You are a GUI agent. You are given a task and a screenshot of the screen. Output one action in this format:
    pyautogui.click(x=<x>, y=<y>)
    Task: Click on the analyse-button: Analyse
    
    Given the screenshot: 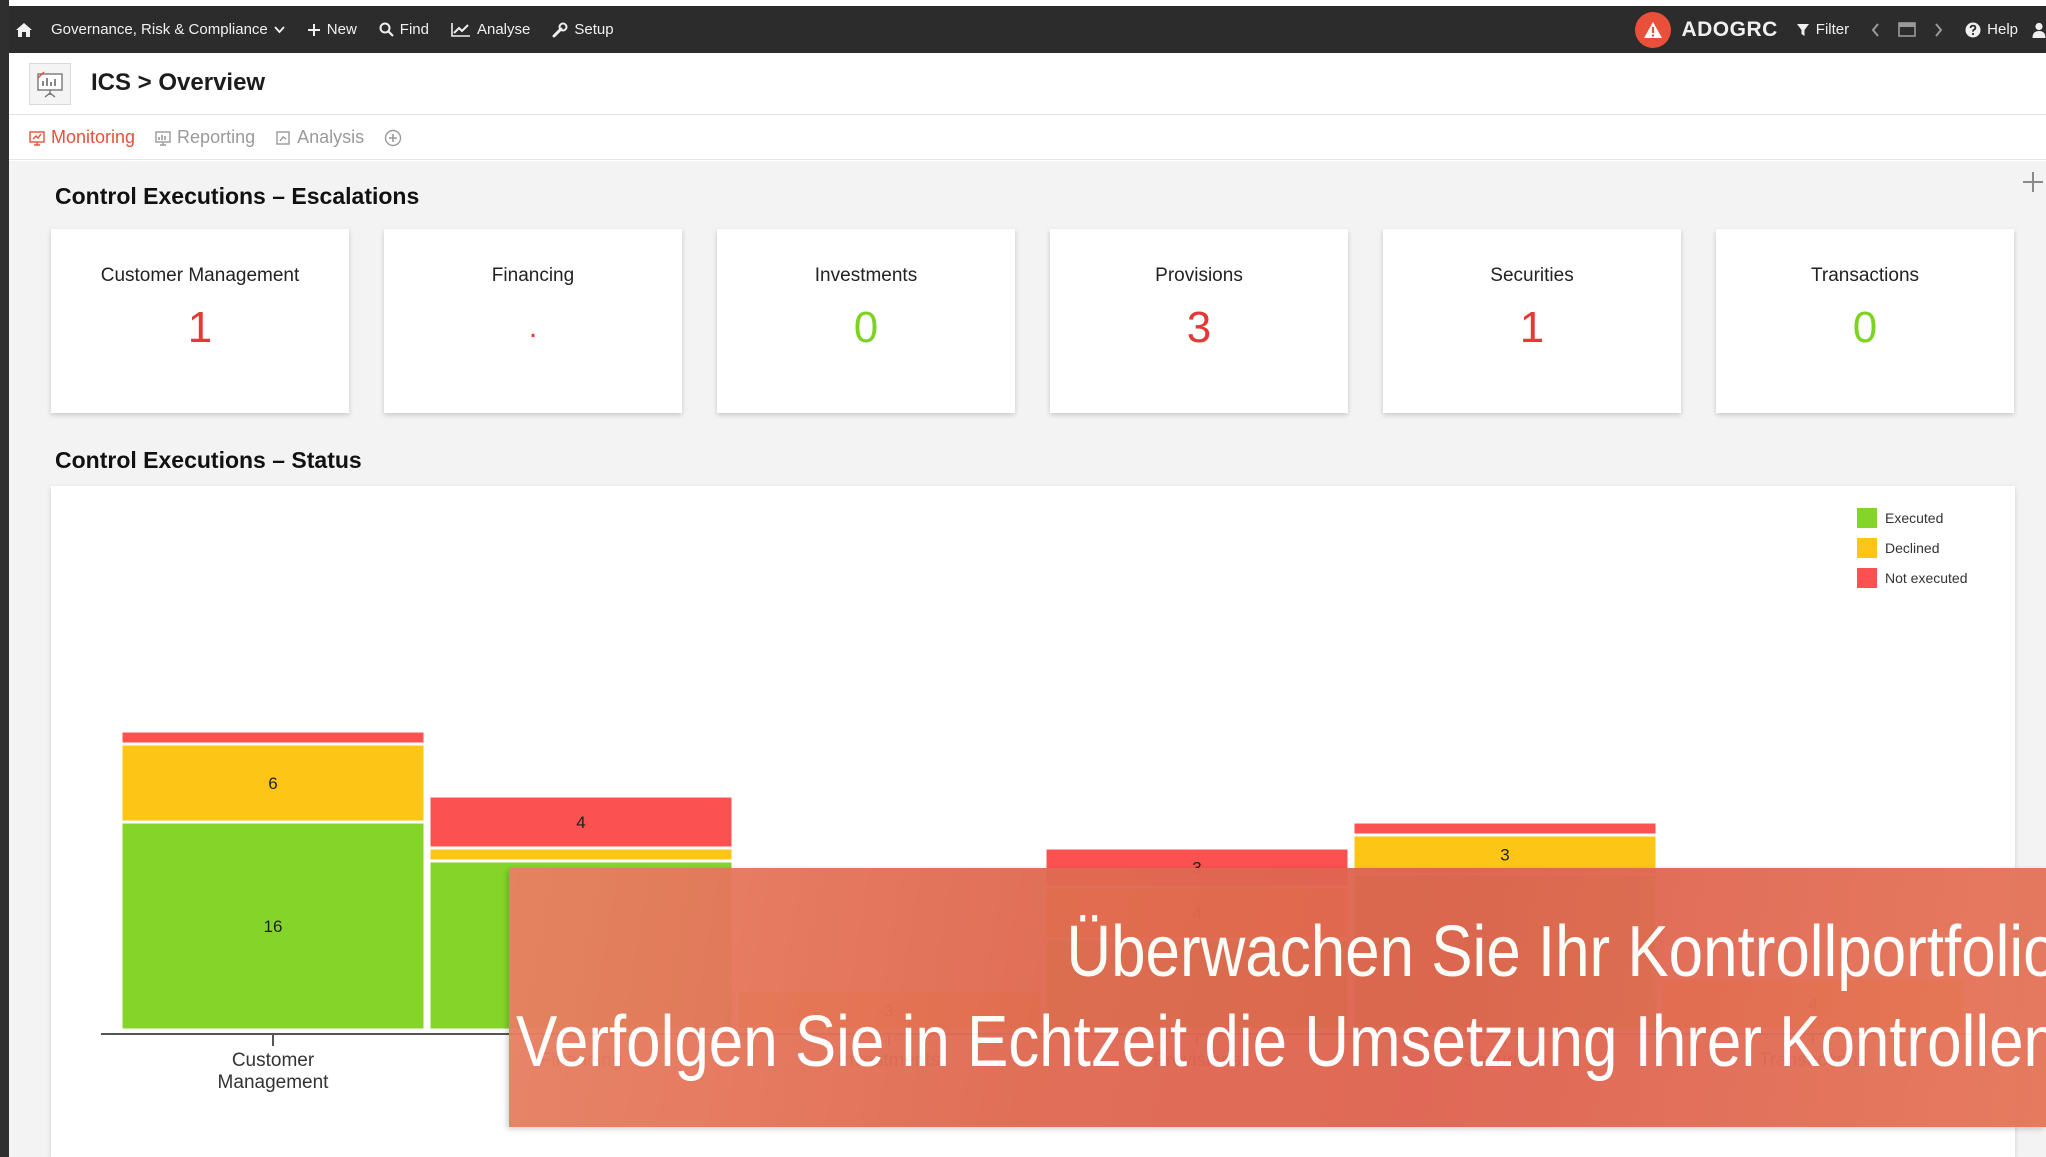 What is the action you would take?
    pyautogui.click(x=490, y=29)
    